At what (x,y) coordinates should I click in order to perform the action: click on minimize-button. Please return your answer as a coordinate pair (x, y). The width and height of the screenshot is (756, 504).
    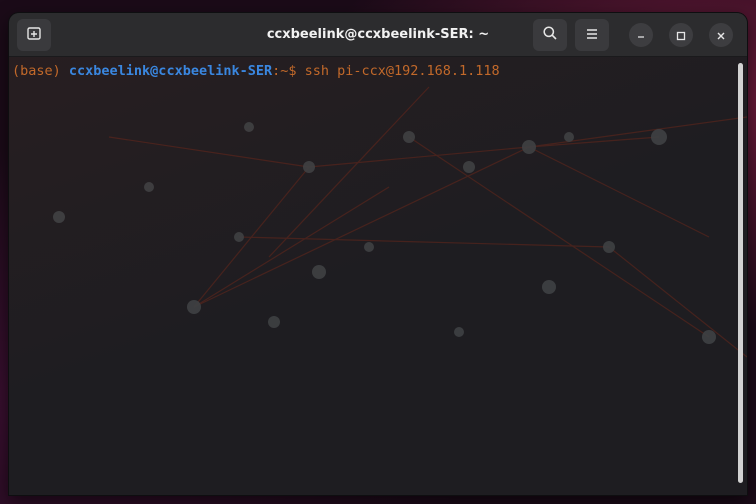
    Looking at the image, I should click on (641, 35).